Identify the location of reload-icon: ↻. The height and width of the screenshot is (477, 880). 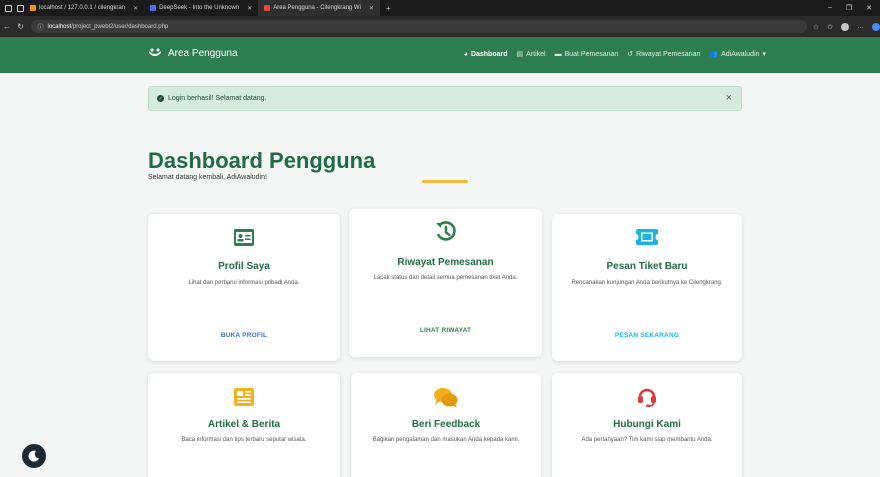
(21, 26).